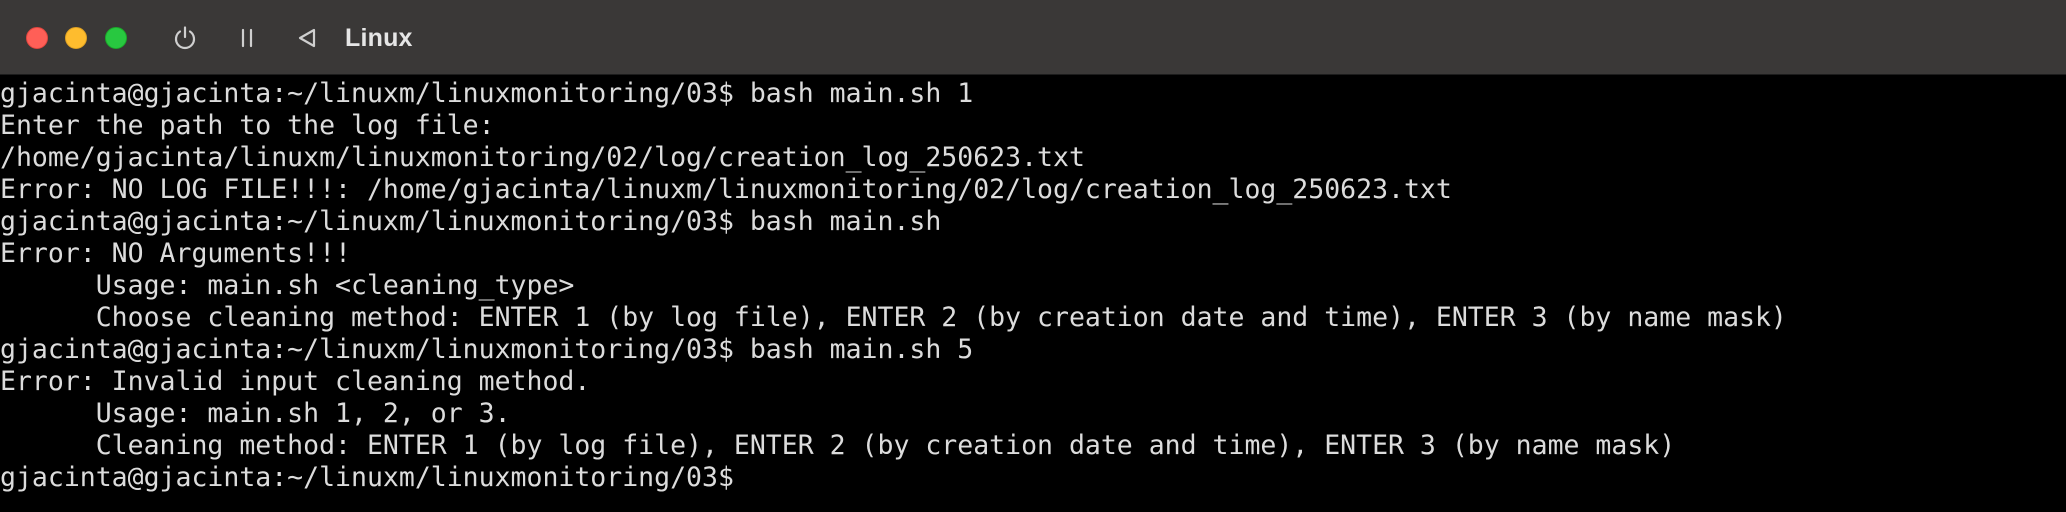 The width and height of the screenshot is (2066, 512). What do you see at coordinates (307, 38) in the screenshot?
I see `back-icon` at bounding box center [307, 38].